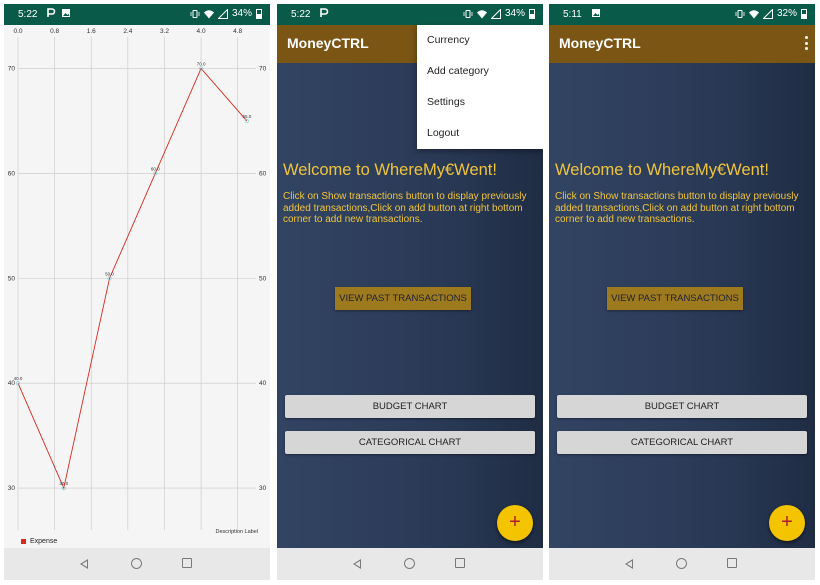 The image size is (820, 585). I want to click on y-tick-label-left: 50, so click(12, 278).